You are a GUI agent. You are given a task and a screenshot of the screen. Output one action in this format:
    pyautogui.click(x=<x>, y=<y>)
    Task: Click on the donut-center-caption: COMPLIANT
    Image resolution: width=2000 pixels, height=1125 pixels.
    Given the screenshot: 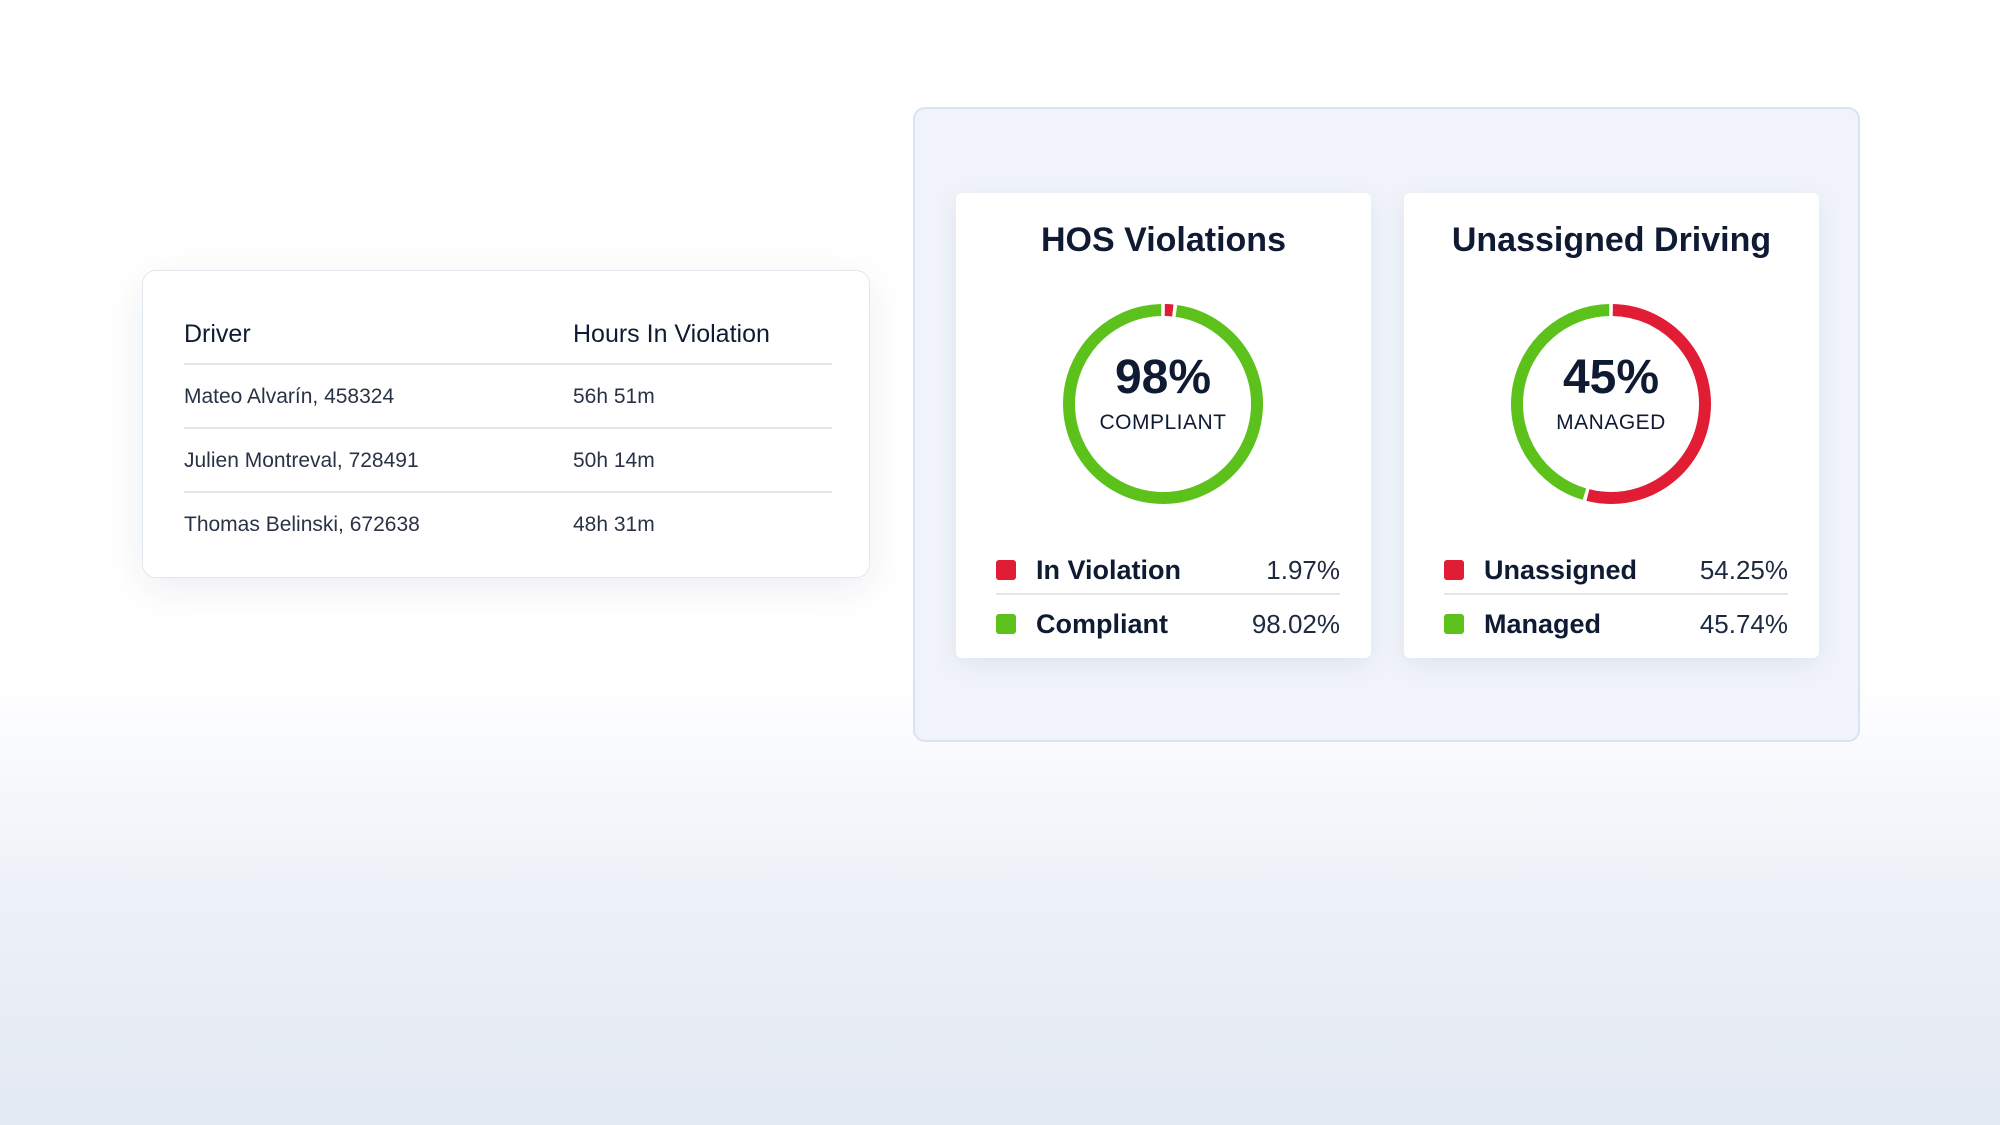 What is the action you would take?
    pyautogui.click(x=1163, y=422)
    